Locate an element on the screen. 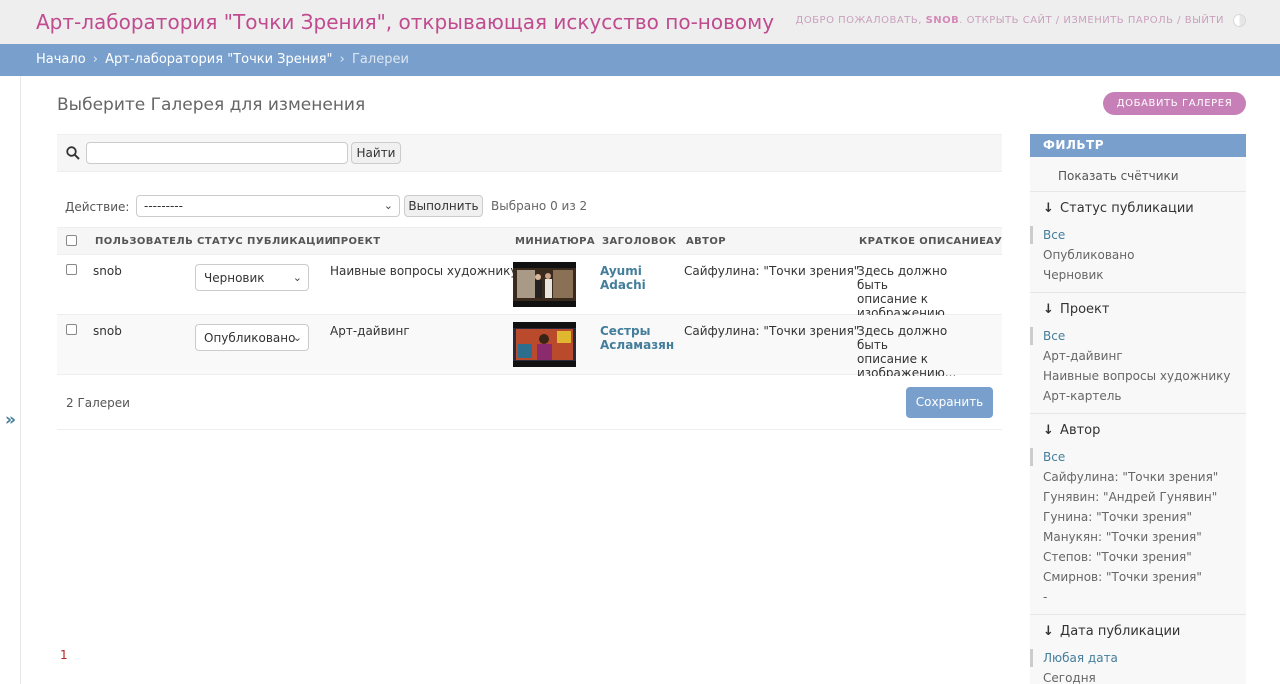  filter-item-author: Степов: "Точки зрения" is located at coordinates (1117, 557).